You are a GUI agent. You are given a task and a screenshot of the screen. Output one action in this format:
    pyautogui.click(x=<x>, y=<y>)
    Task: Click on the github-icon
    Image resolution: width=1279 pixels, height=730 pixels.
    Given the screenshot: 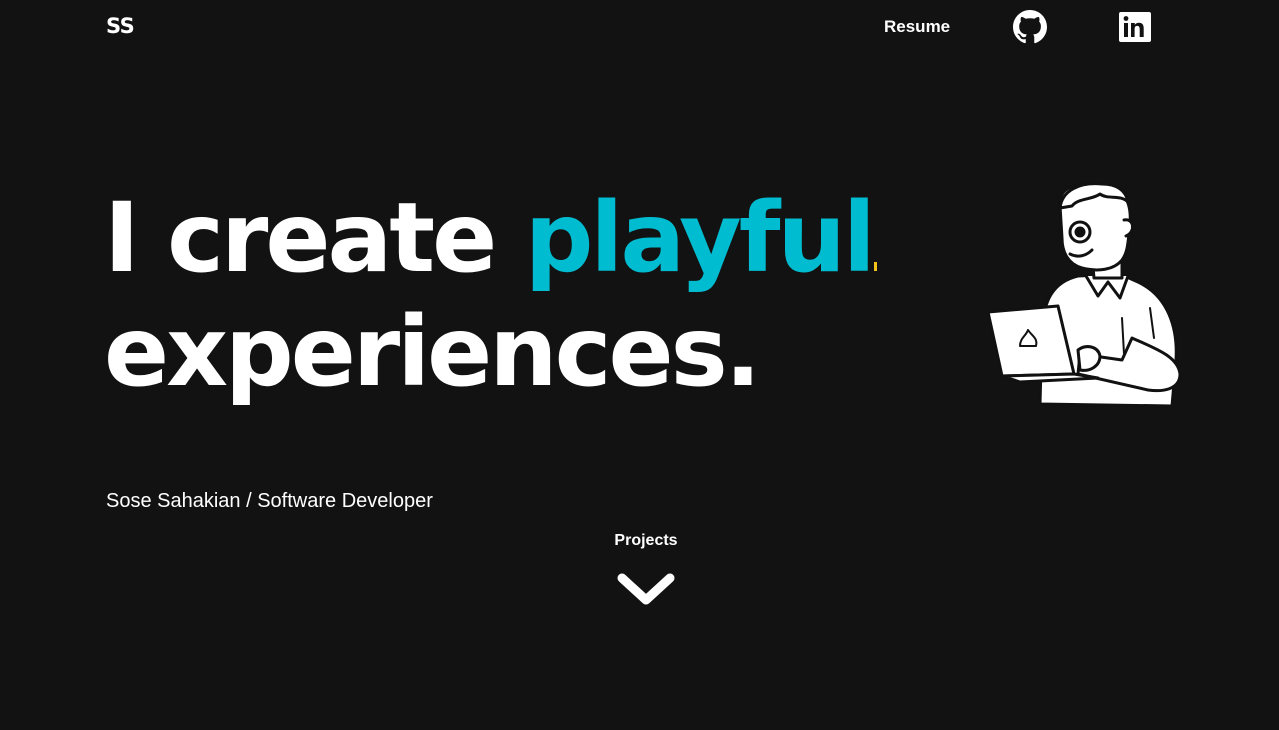 What is the action you would take?
    pyautogui.click(x=1030, y=27)
    